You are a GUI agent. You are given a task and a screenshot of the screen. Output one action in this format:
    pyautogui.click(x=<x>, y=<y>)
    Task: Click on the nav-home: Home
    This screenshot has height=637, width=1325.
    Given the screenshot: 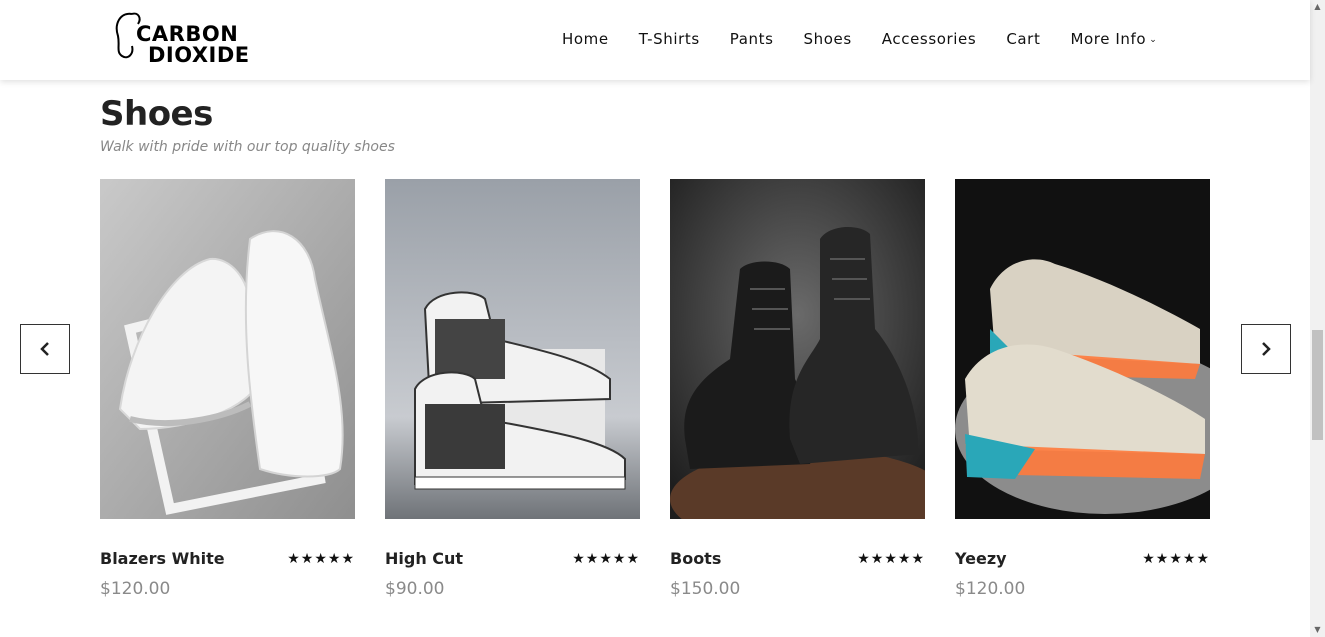 What is the action you would take?
    pyautogui.click(x=585, y=39)
    